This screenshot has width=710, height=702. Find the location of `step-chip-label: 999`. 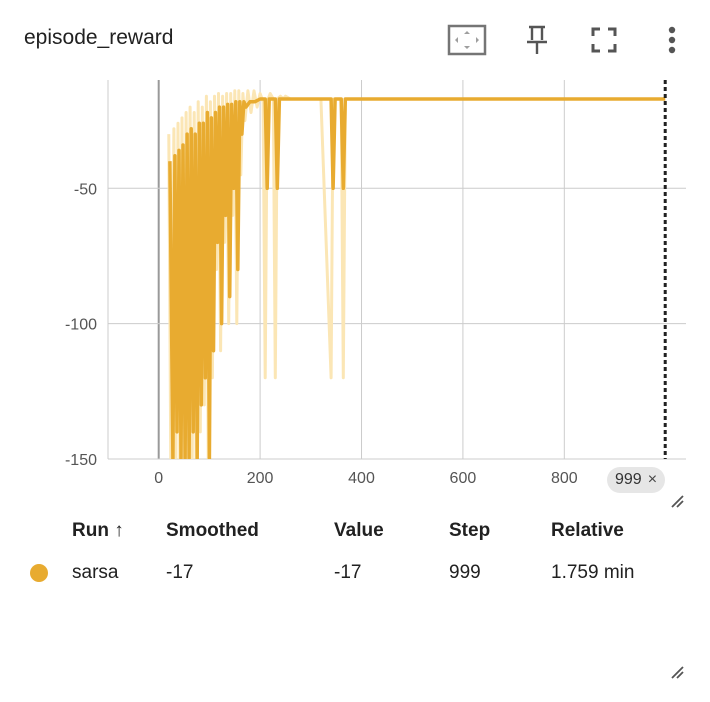

step-chip-label: 999 is located at coordinates (628, 479).